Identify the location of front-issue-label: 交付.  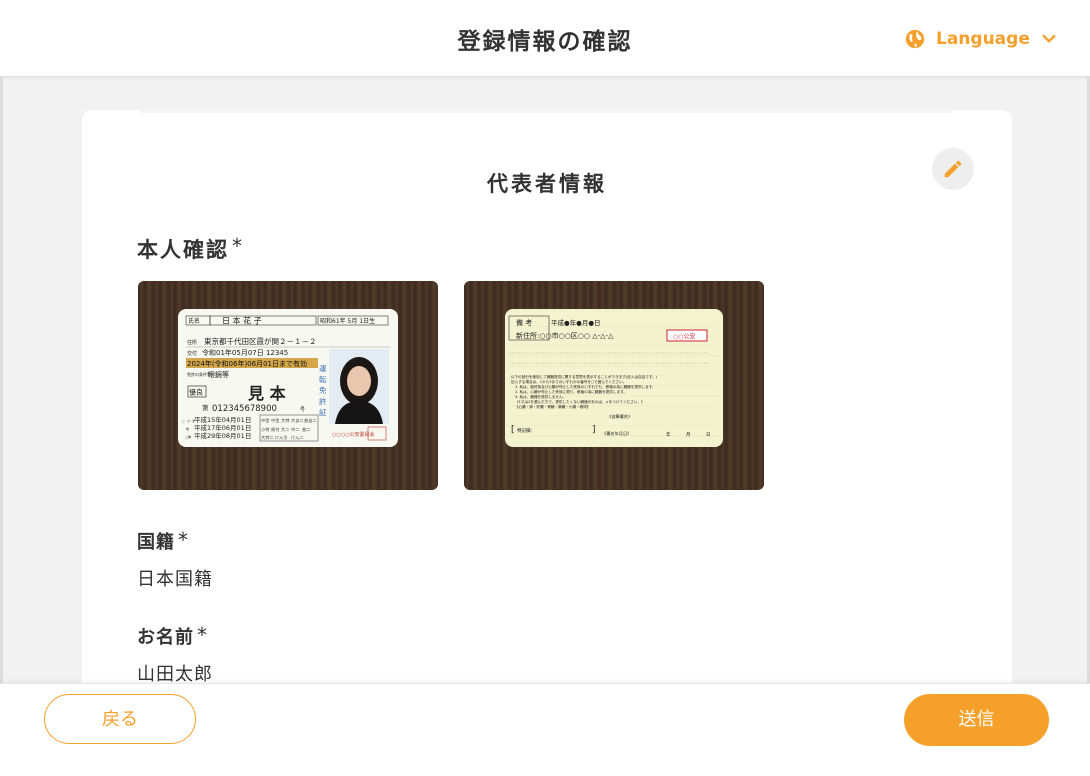
(192, 353).